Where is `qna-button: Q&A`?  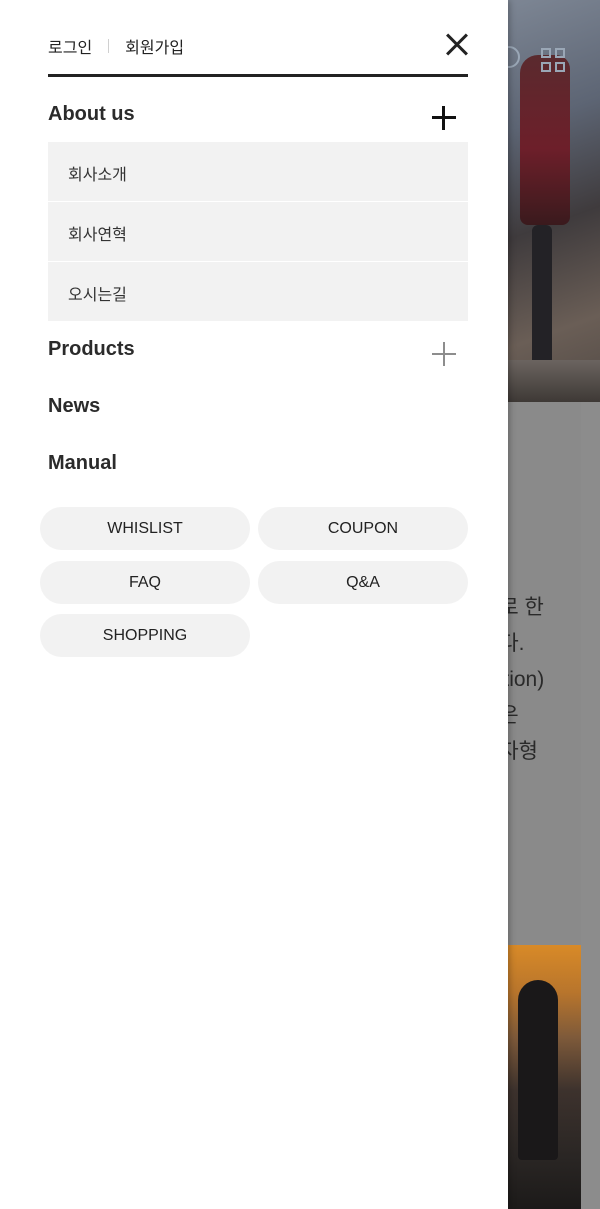
qna-button: Q&A is located at coordinates (363, 582).